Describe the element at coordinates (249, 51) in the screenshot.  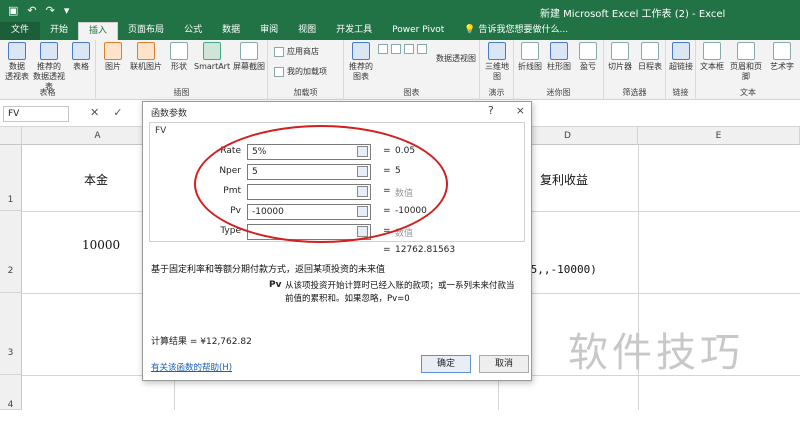
I see `screenshot-icon` at that location.